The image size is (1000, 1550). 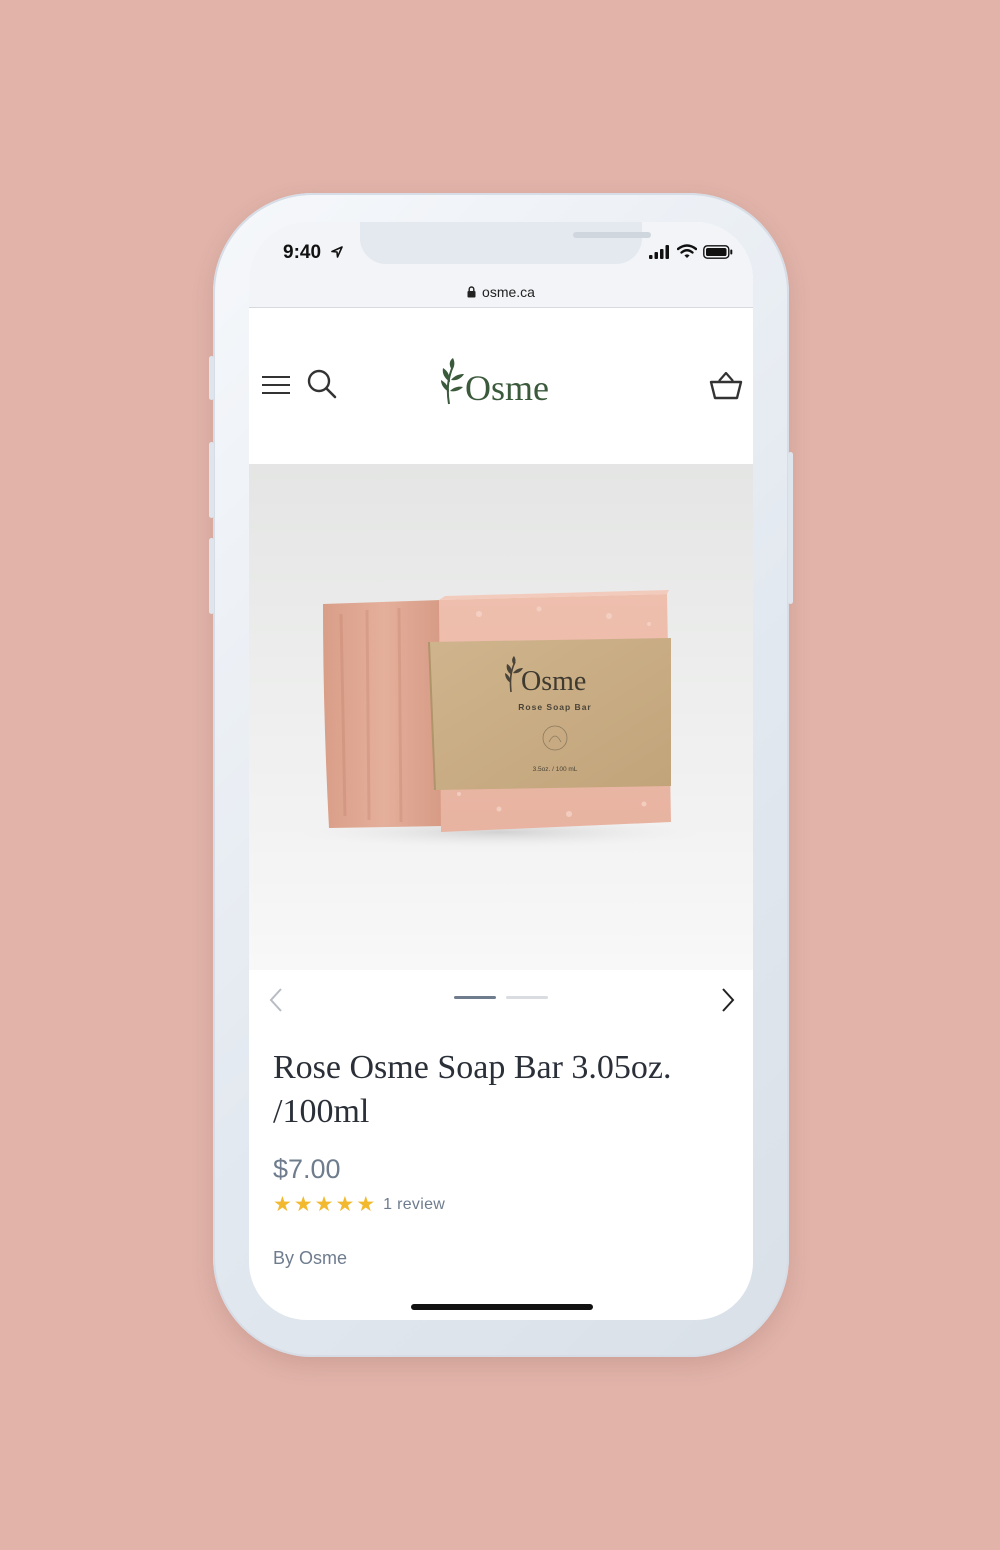 I want to click on product-vendor: By Osme, so click(x=310, y=1258).